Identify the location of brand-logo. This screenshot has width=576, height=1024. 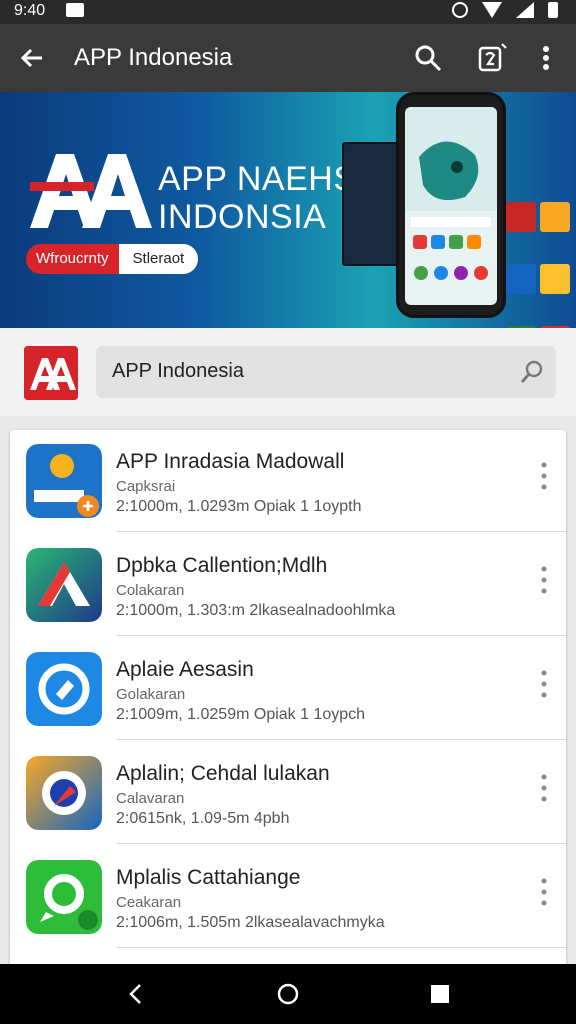
(91, 191).